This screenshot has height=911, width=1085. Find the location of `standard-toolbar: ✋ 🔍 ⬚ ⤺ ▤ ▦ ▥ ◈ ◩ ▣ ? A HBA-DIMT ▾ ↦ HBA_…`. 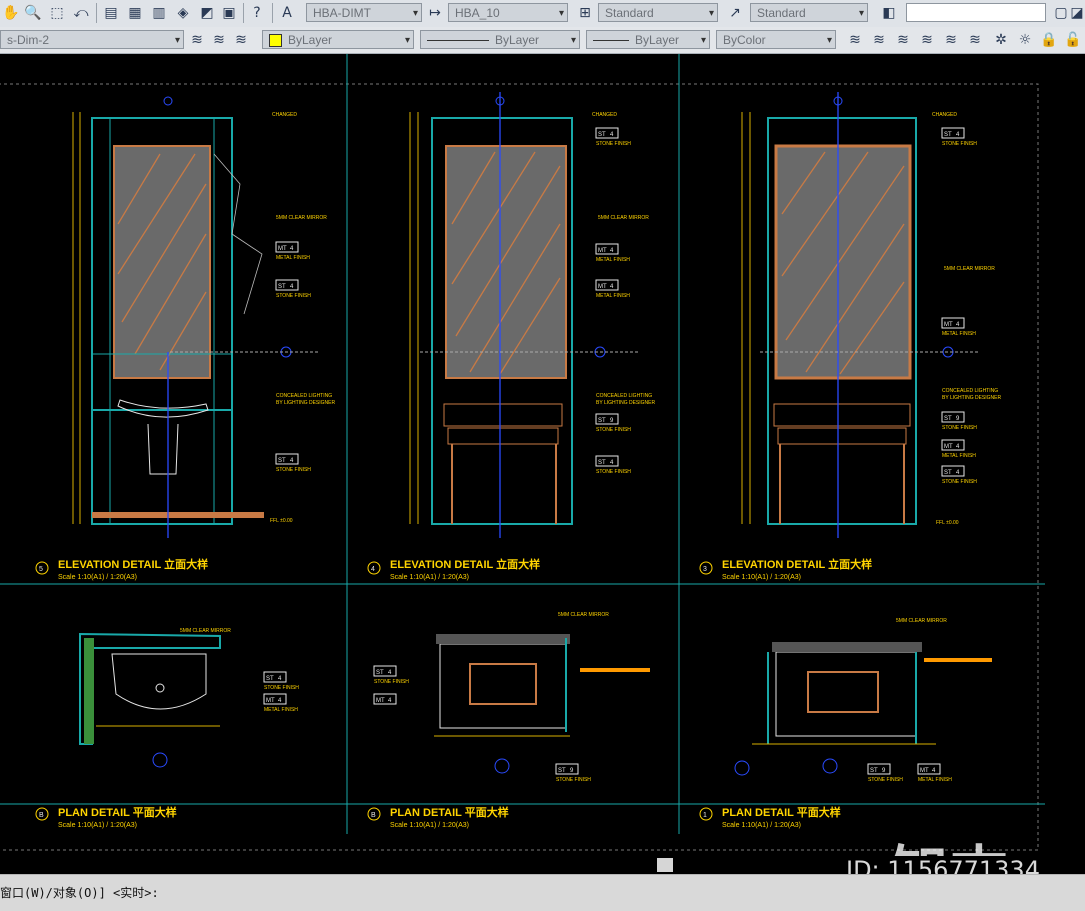

standard-toolbar: ✋ 🔍 ⬚ ⤺ ▤ ▦ ▥ ◈ ◩ ▣ ? A HBA-DIMT ▾ ↦ HBA_… is located at coordinates (542, 14).